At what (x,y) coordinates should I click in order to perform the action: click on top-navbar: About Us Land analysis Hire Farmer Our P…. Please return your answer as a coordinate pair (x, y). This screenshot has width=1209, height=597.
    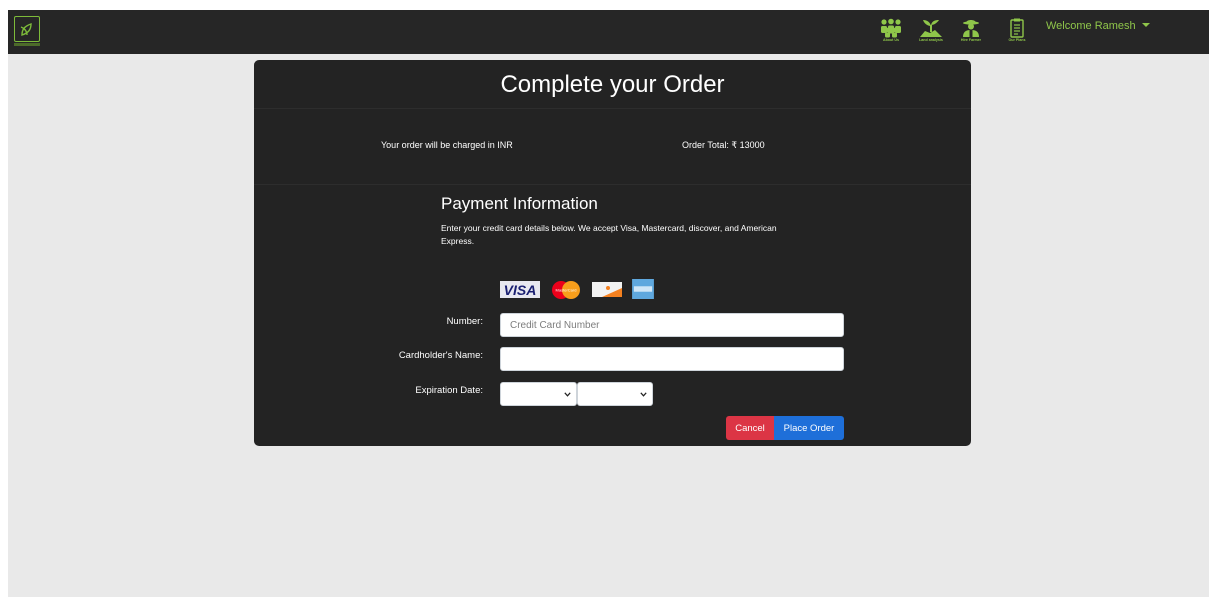
    Looking at the image, I should click on (608, 32).